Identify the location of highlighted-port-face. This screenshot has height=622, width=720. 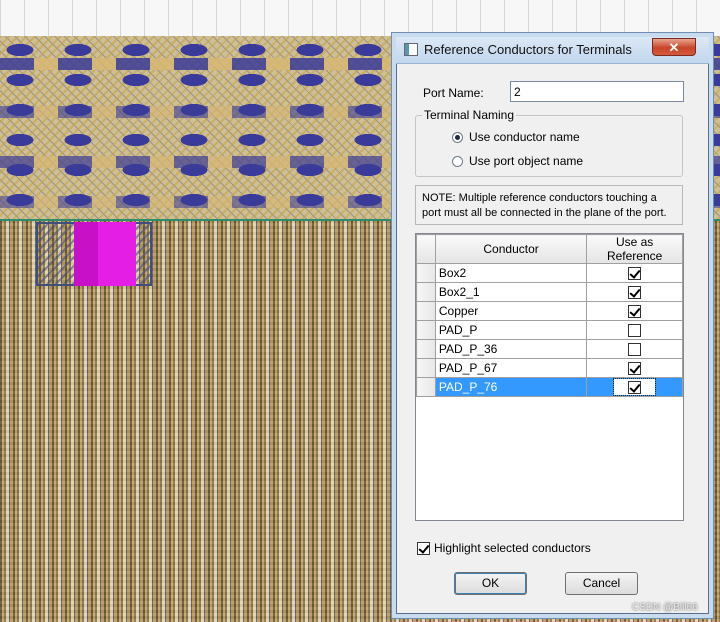
(86, 254).